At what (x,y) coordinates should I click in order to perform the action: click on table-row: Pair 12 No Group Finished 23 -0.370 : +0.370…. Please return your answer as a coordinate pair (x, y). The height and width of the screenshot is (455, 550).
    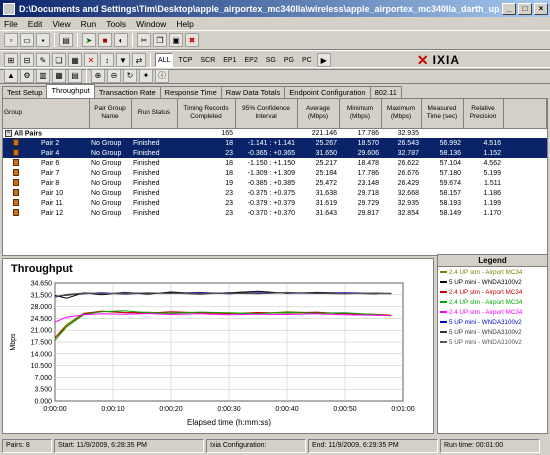
    Looking at the image, I should click on (275, 213).